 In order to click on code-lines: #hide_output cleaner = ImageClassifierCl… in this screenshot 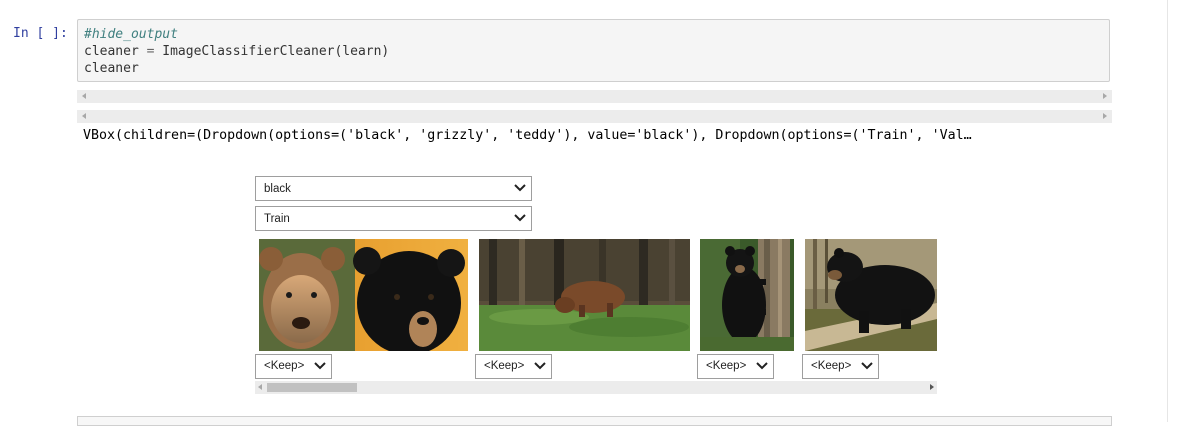, I will do `click(236, 51)`.